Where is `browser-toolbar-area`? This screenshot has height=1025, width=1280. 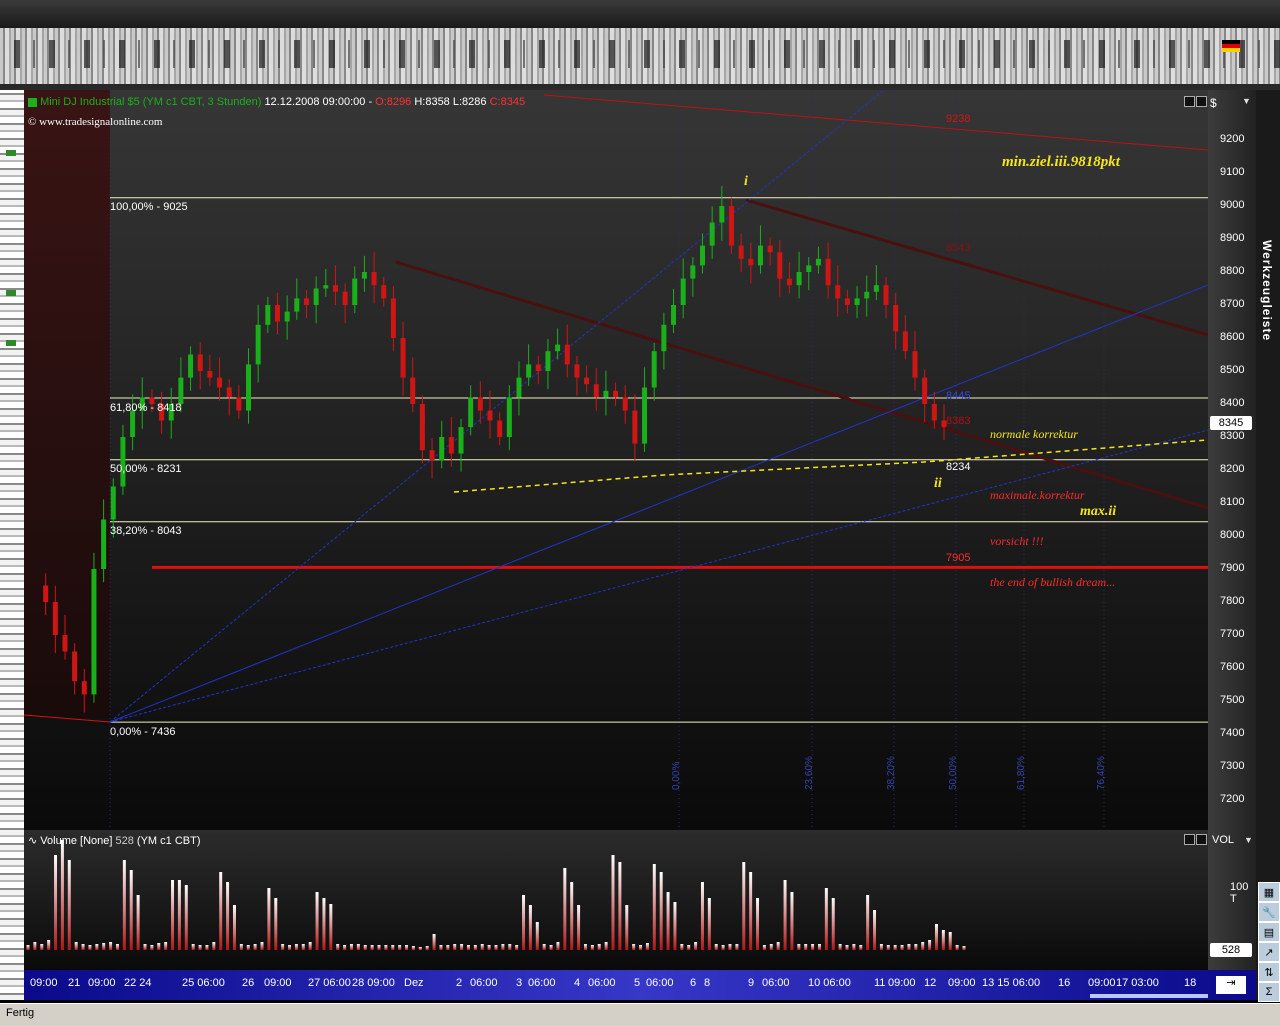 browser-toolbar-area is located at coordinates (640, 45).